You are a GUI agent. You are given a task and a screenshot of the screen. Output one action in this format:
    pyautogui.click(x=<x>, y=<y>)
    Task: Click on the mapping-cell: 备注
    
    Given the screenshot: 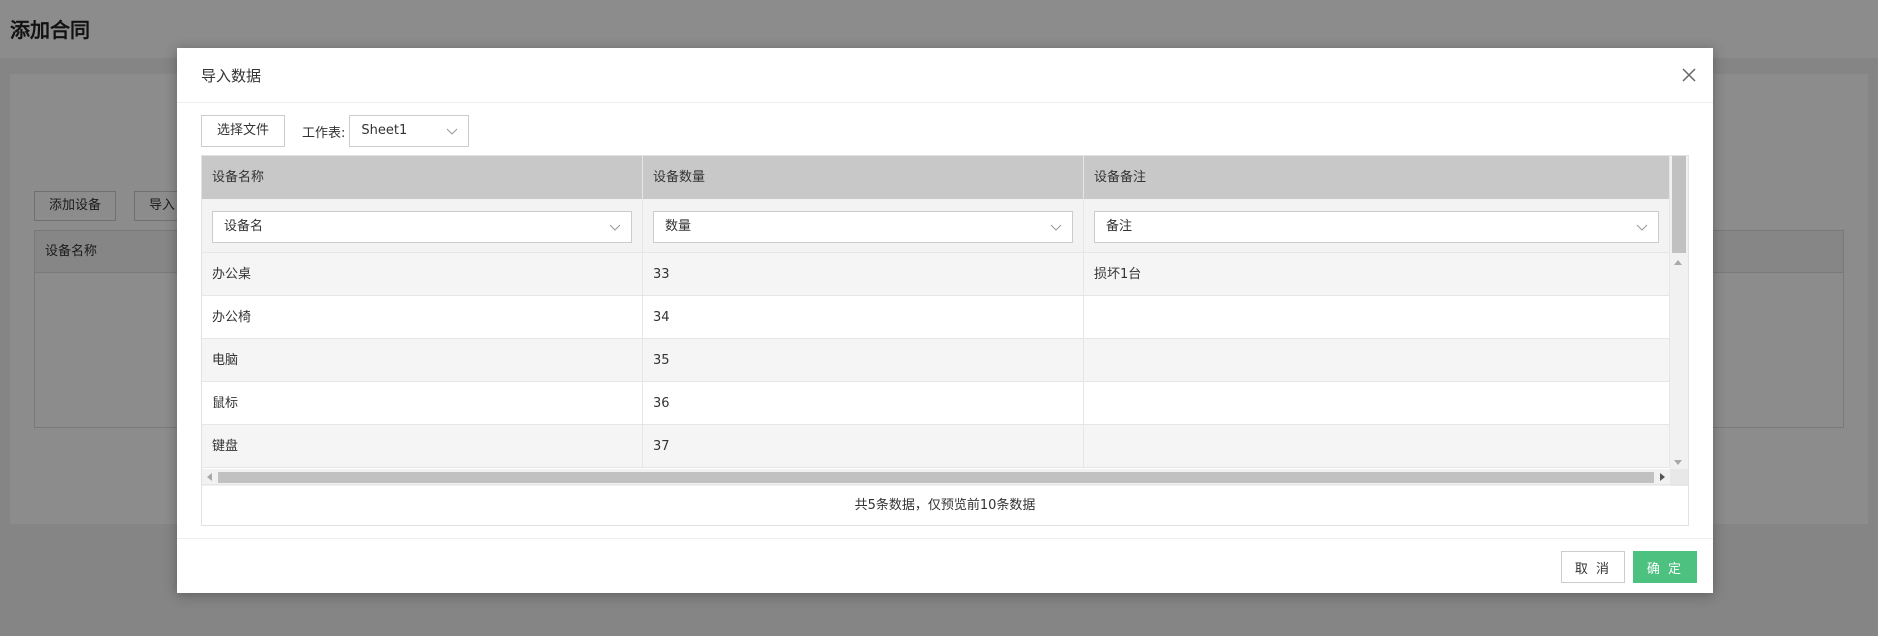 What is the action you would take?
    pyautogui.click(x=1377, y=225)
    